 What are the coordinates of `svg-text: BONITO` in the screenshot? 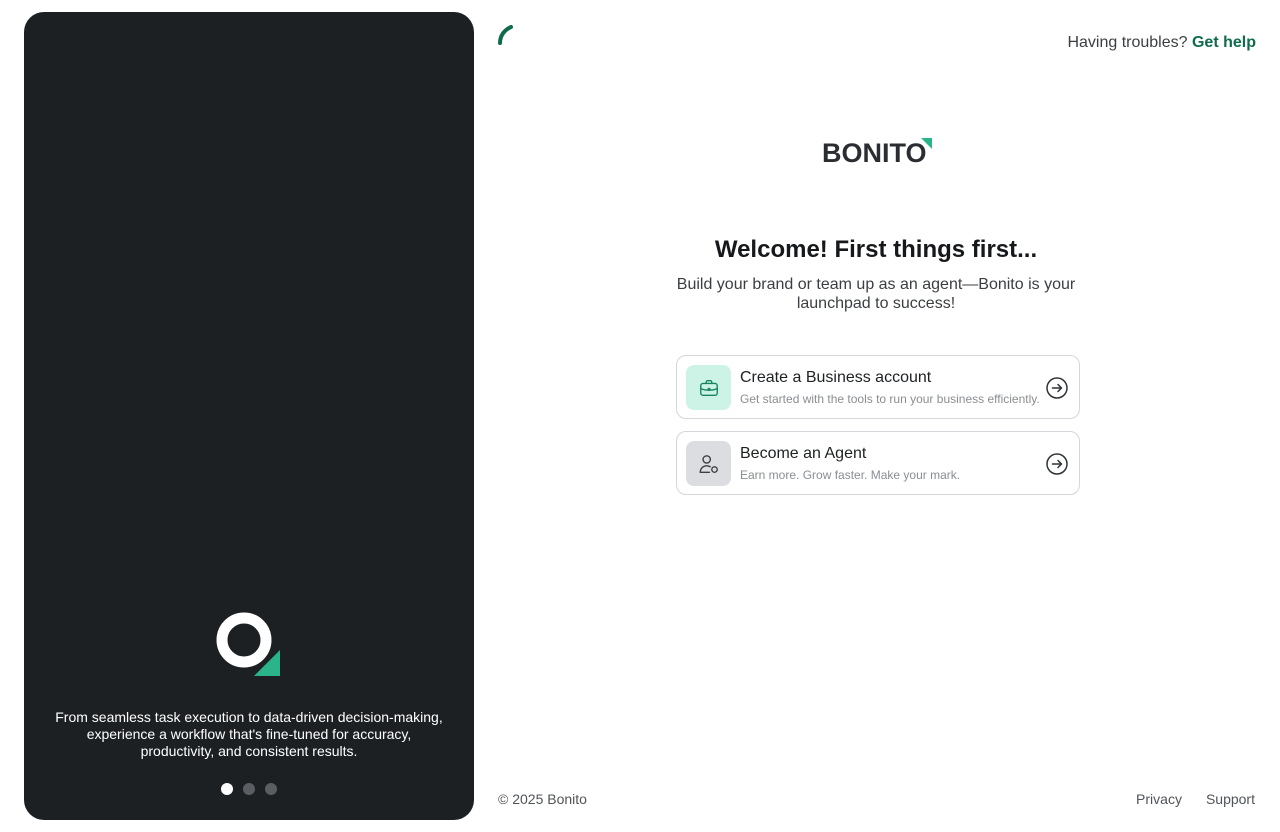 It's located at (874, 152).